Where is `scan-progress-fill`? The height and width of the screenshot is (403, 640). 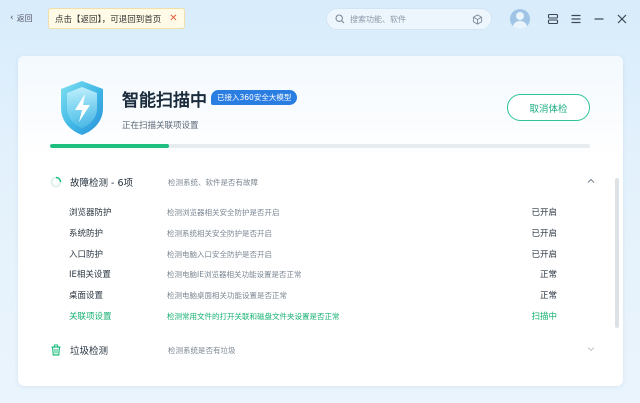
scan-progress-fill is located at coordinates (109, 146).